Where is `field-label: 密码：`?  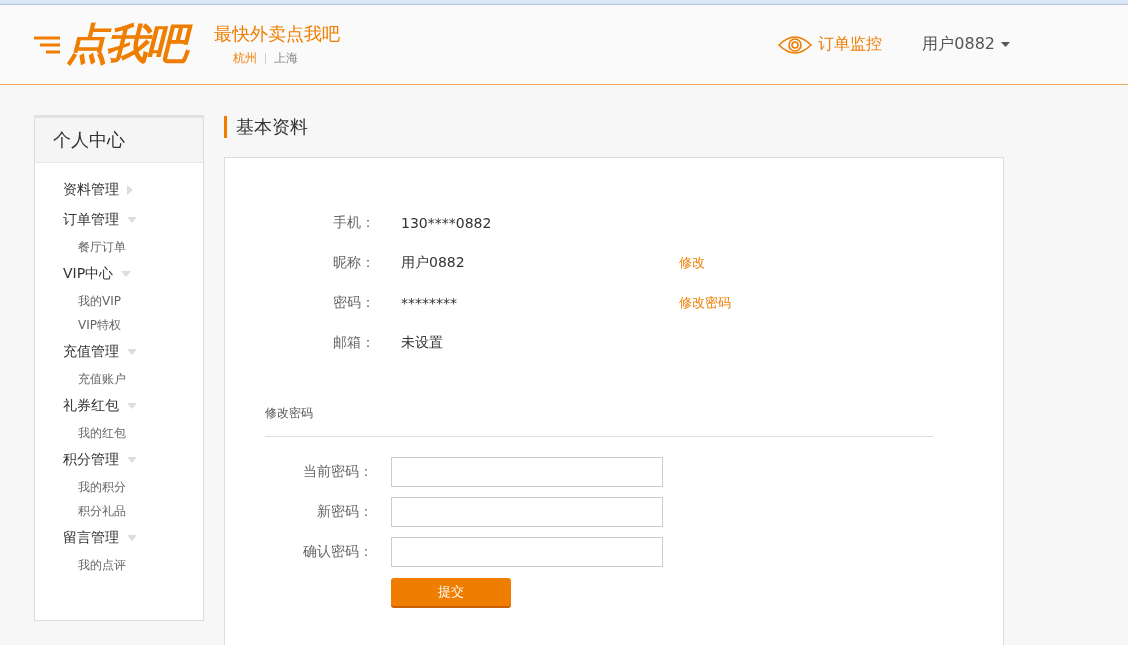 field-label: 密码： is located at coordinates (354, 303).